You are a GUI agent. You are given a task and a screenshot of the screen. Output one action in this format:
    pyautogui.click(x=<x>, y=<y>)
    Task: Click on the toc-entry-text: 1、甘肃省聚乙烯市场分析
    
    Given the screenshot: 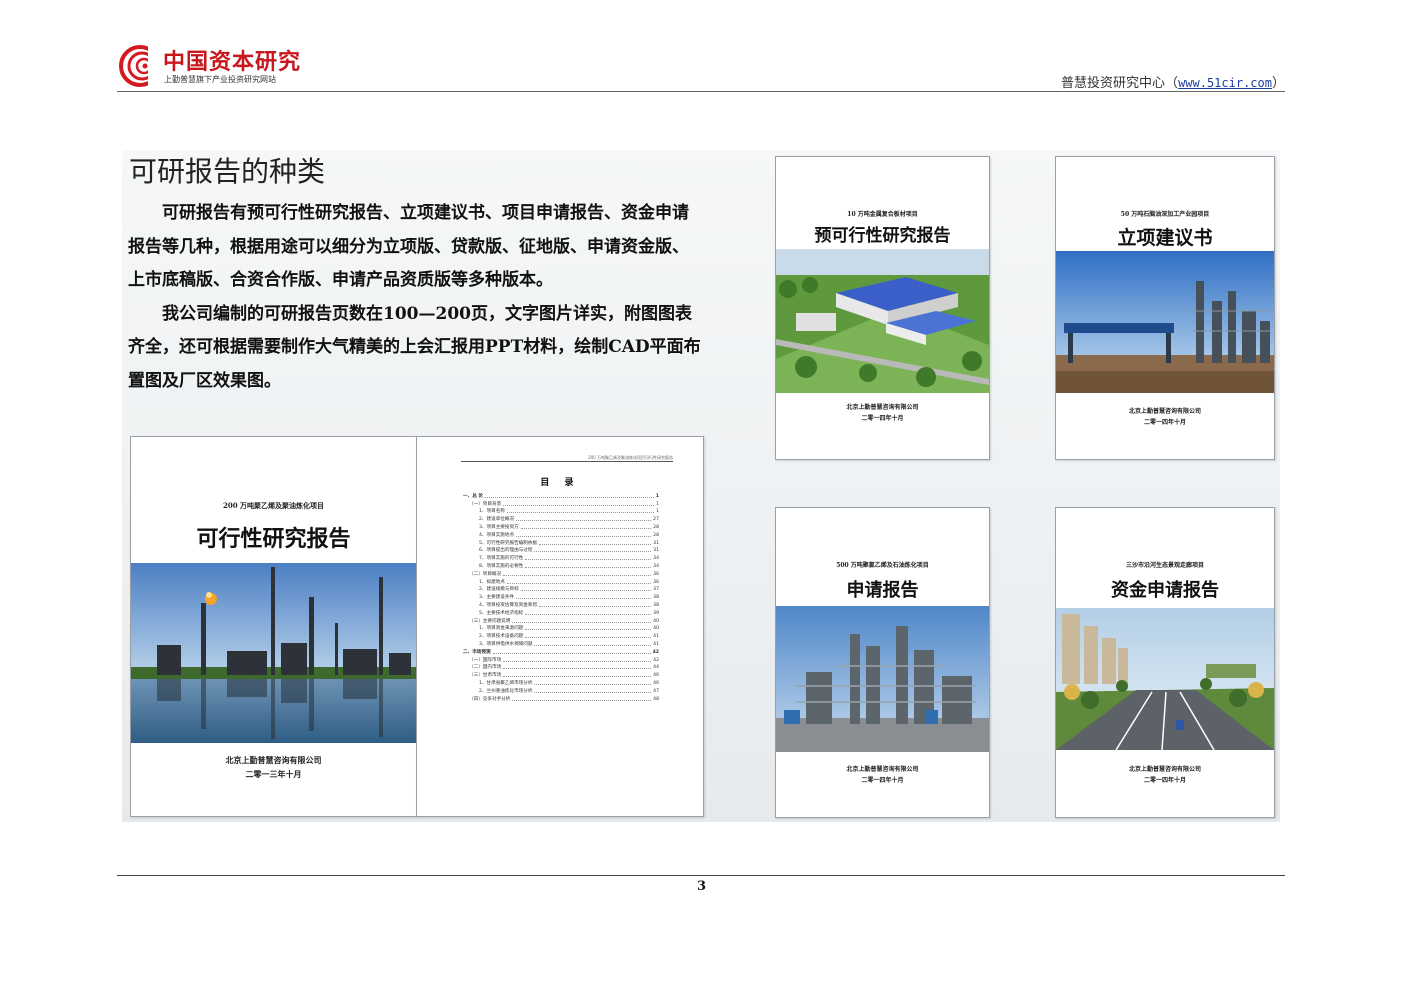 What is the action you would take?
    pyautogui.click(x=506, y=683)
    